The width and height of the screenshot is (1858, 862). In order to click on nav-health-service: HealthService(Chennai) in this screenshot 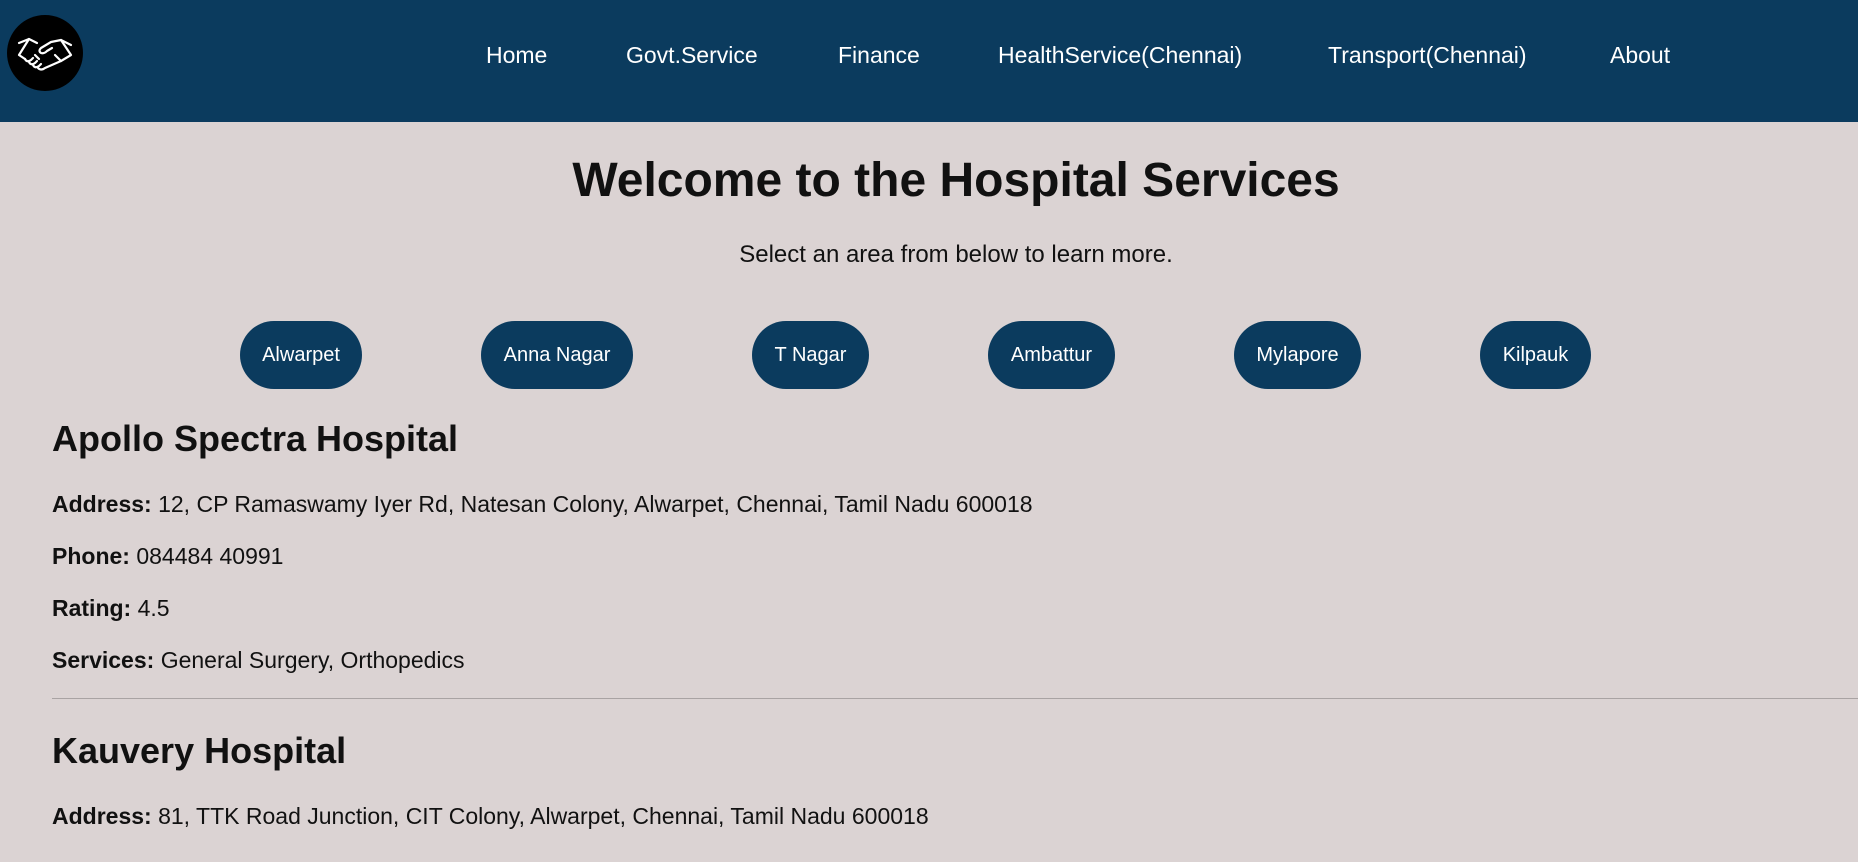, I will do `click(1120, 55)`.